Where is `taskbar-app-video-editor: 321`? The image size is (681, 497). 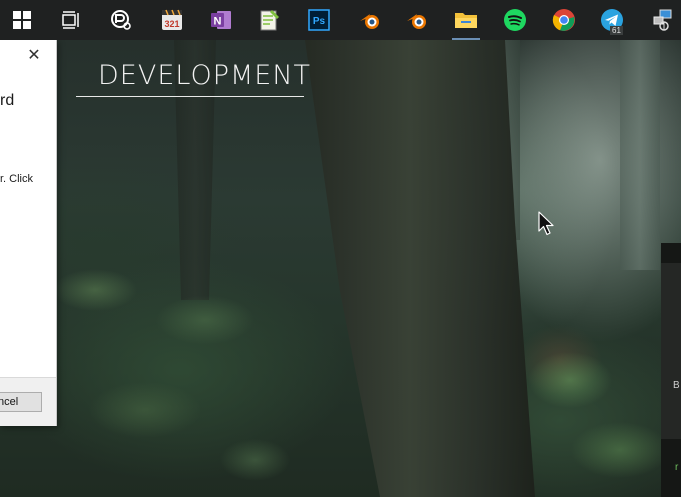 taskbar-app-video-editor: 321 is located at coordinates (172, 20).